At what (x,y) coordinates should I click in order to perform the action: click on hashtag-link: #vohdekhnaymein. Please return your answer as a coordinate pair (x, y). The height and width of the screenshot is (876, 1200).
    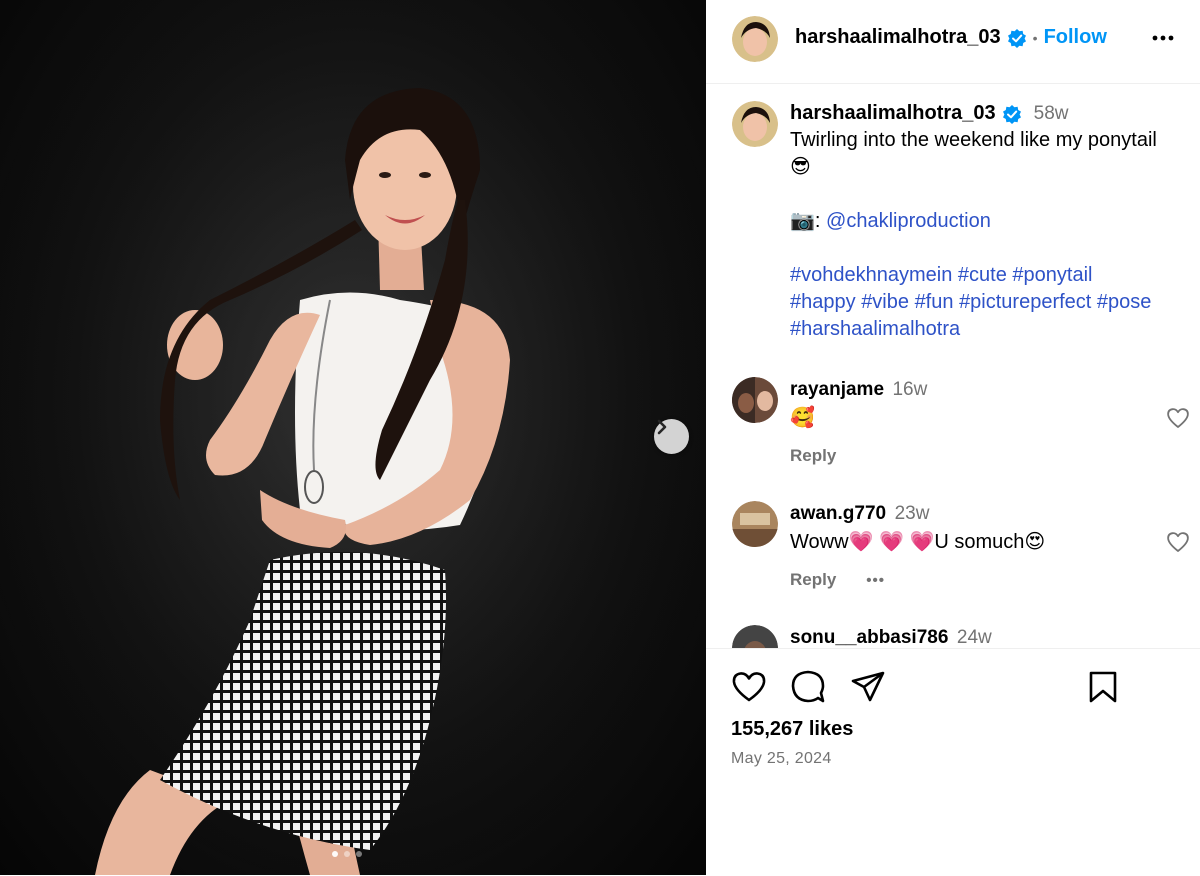
    Looking at the image, I should click on (871, 275).